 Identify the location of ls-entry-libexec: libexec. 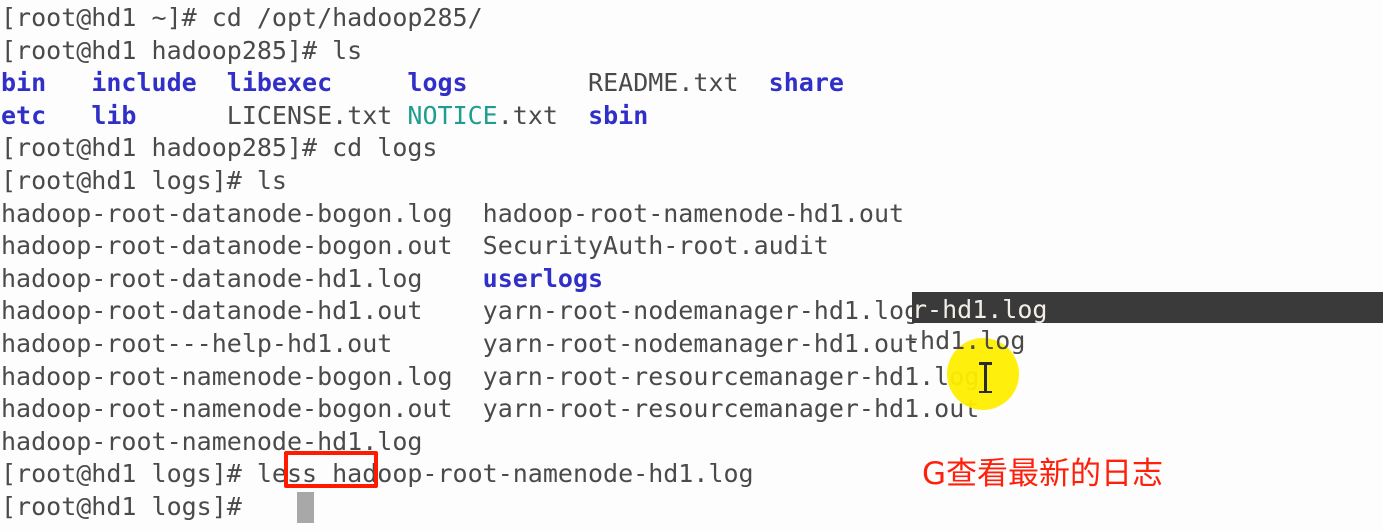
(279, 83).